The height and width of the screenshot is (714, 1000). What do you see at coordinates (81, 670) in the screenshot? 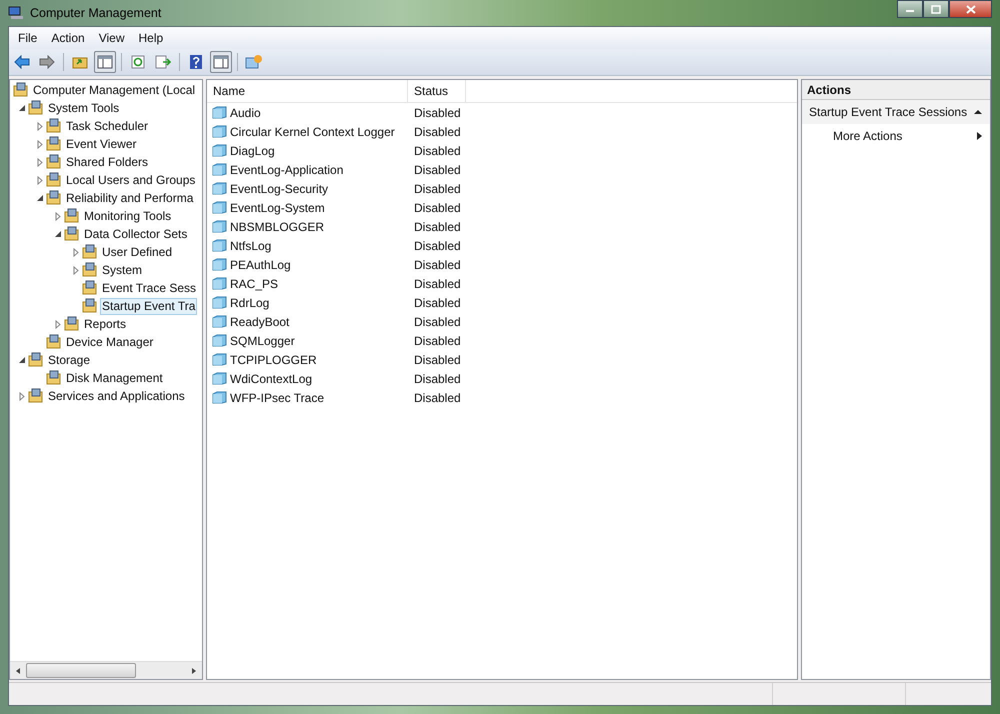
I see `scrollbar-thumb` at bounding box center [81, 670].